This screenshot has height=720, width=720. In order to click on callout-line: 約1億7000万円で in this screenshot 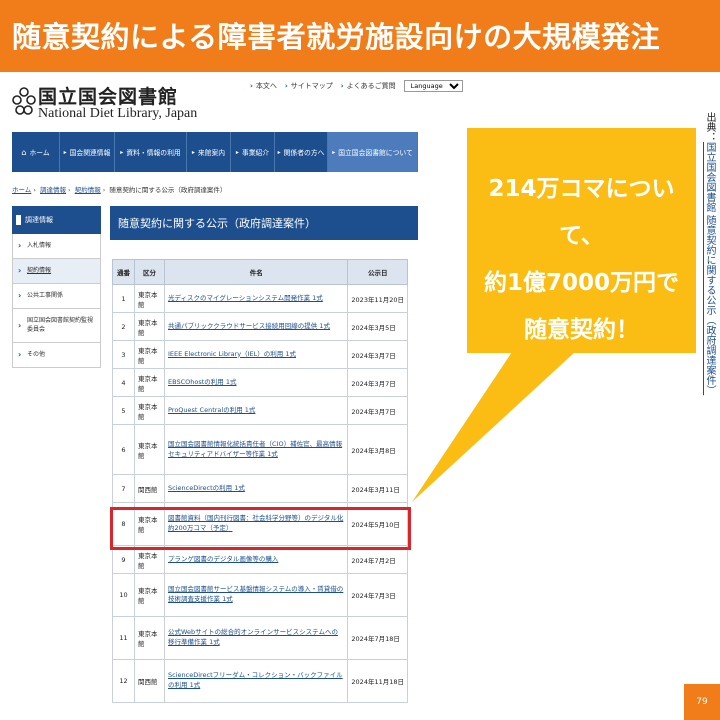, I will do `click(581, 283)`.